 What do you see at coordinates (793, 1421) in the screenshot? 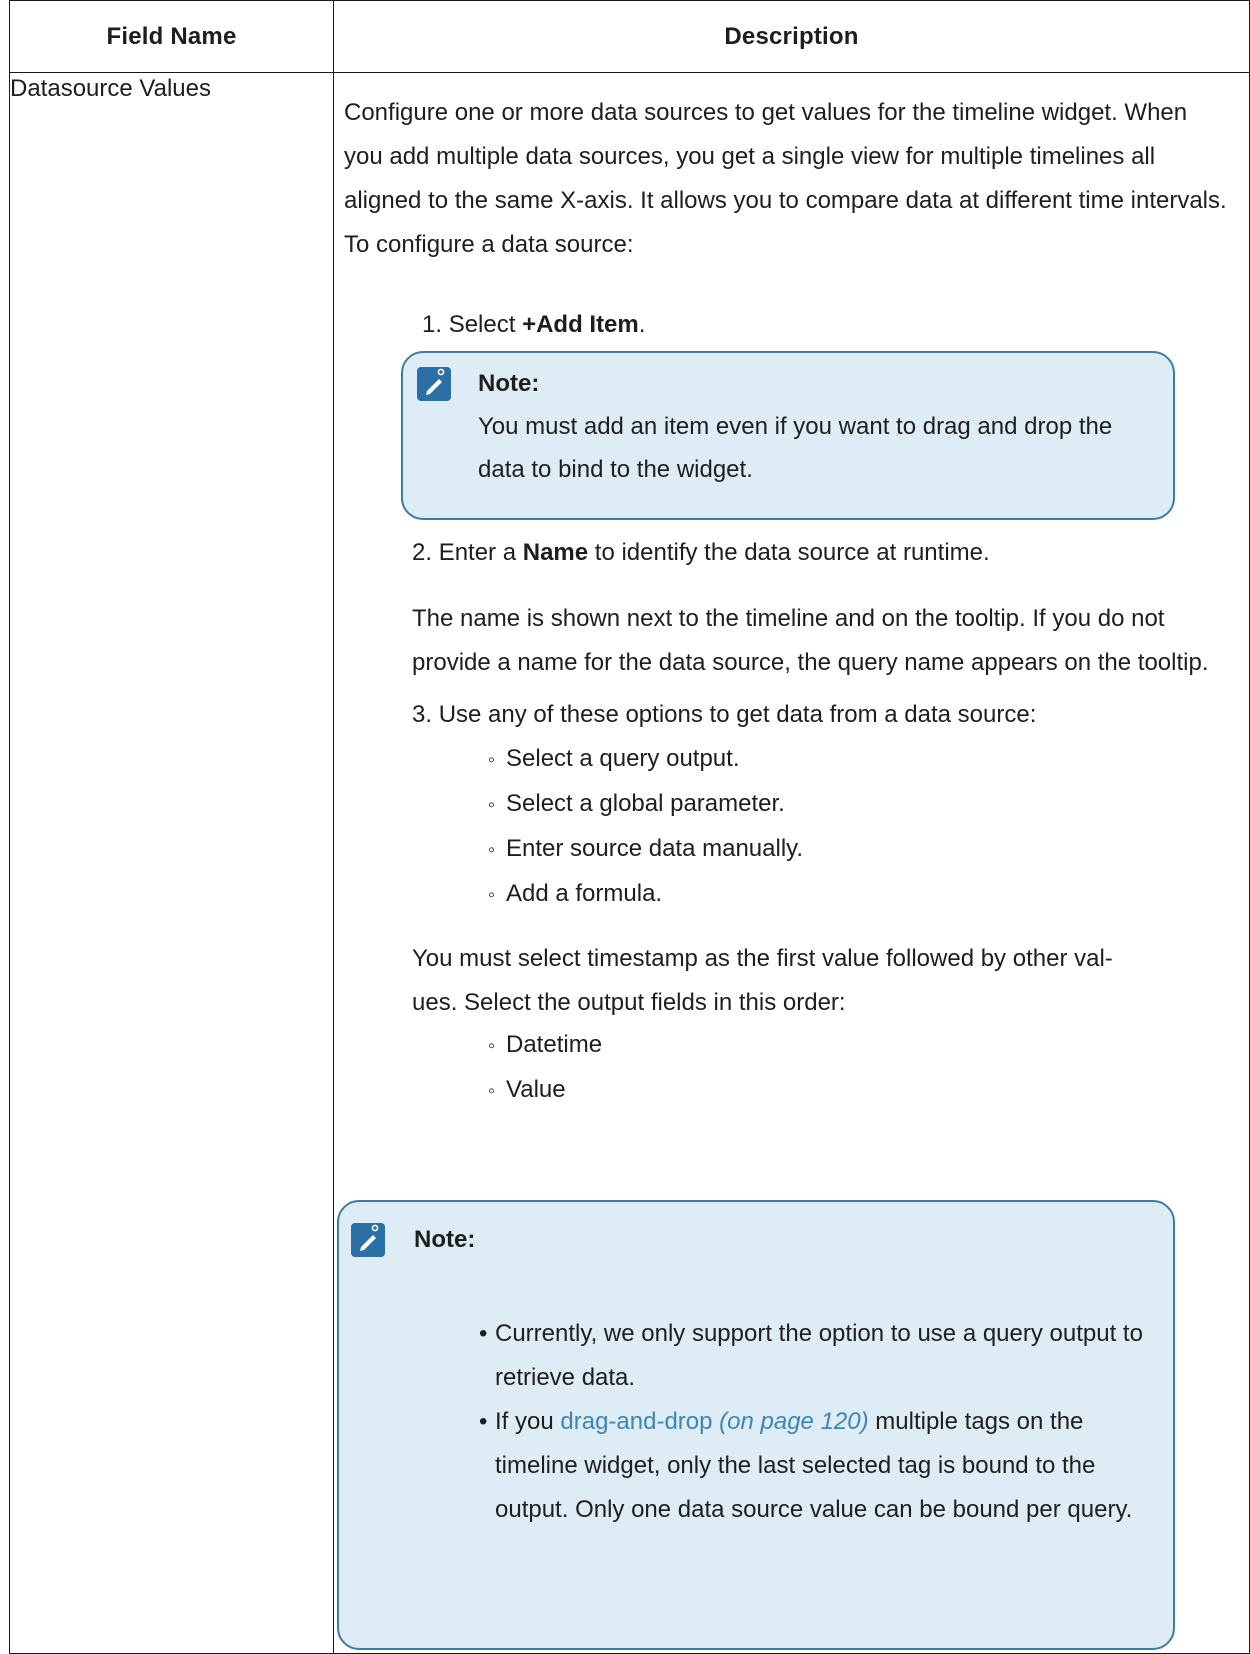
I see `page-reference-link: (on page 120)` at bounding box center [793, 1421].